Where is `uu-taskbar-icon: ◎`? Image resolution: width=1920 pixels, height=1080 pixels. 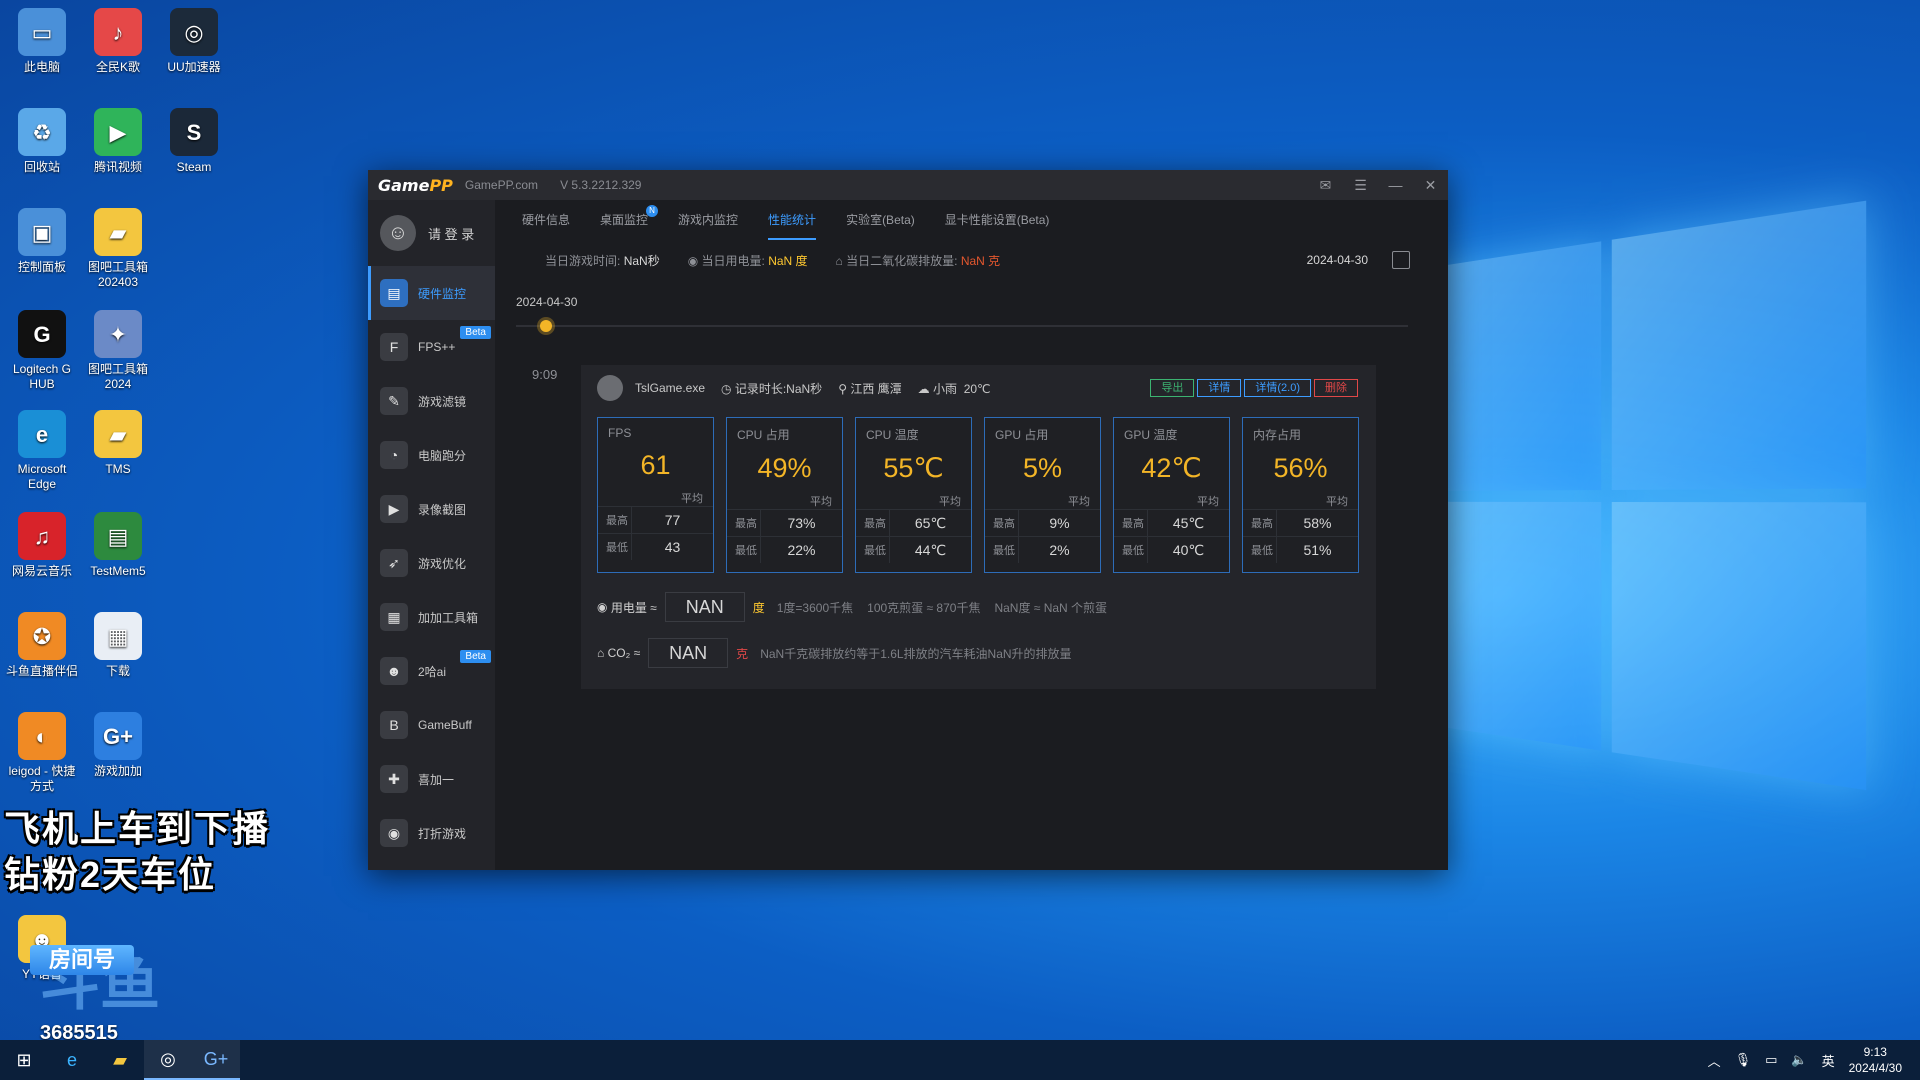 uu-taskbar-icon: ◎ is located at coordinates (168, 1060).